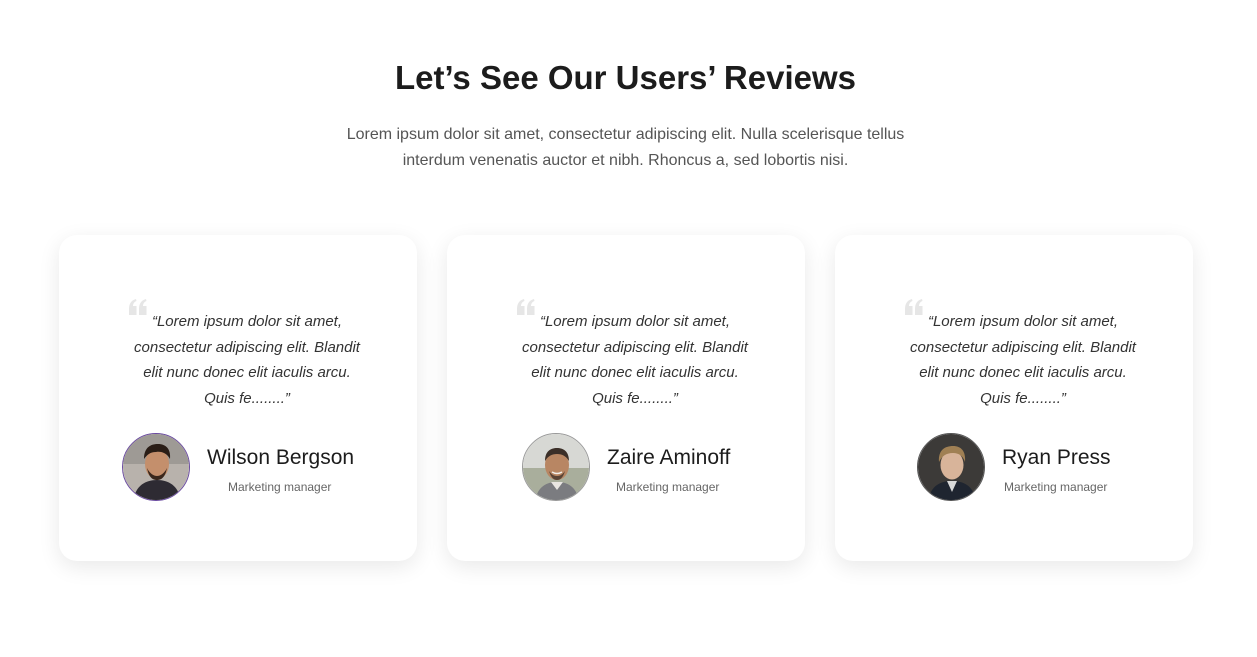  Describe the element at coordinates (625, 77) in the screenshot. I see `section-title: Let’s See Our Users’ Reviews` at that location.